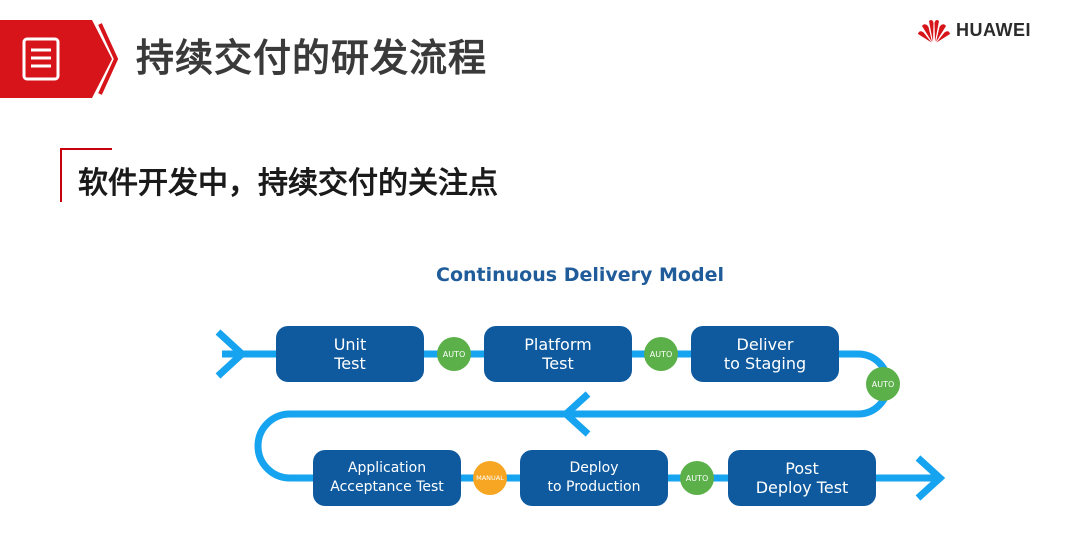 This screenshot has width=1066, height=551. What do you see at coordinates (802, 487) in the screenshot?
I see `stage-label-line: Deploy Test` at bounding box center [802, 487].